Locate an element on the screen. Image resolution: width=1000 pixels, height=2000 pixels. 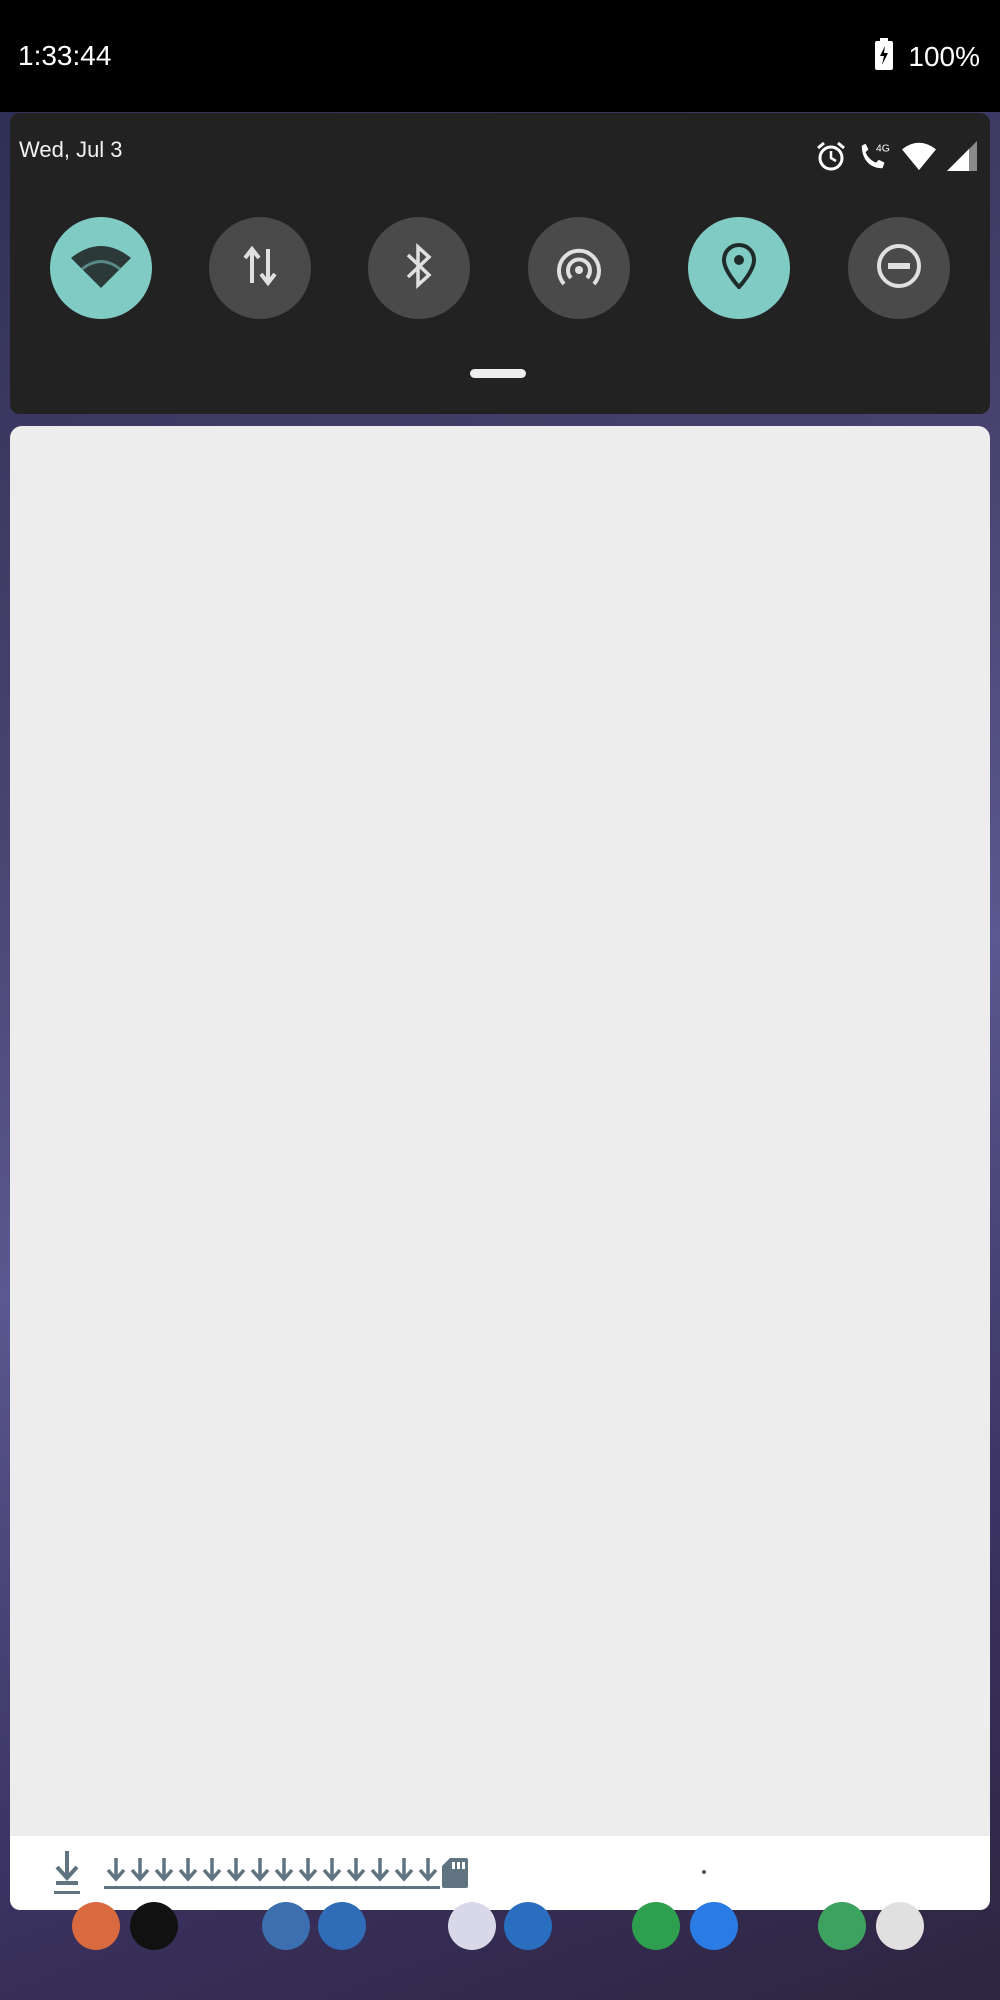
volte-label: 4G is located at coordinates (883, 148).